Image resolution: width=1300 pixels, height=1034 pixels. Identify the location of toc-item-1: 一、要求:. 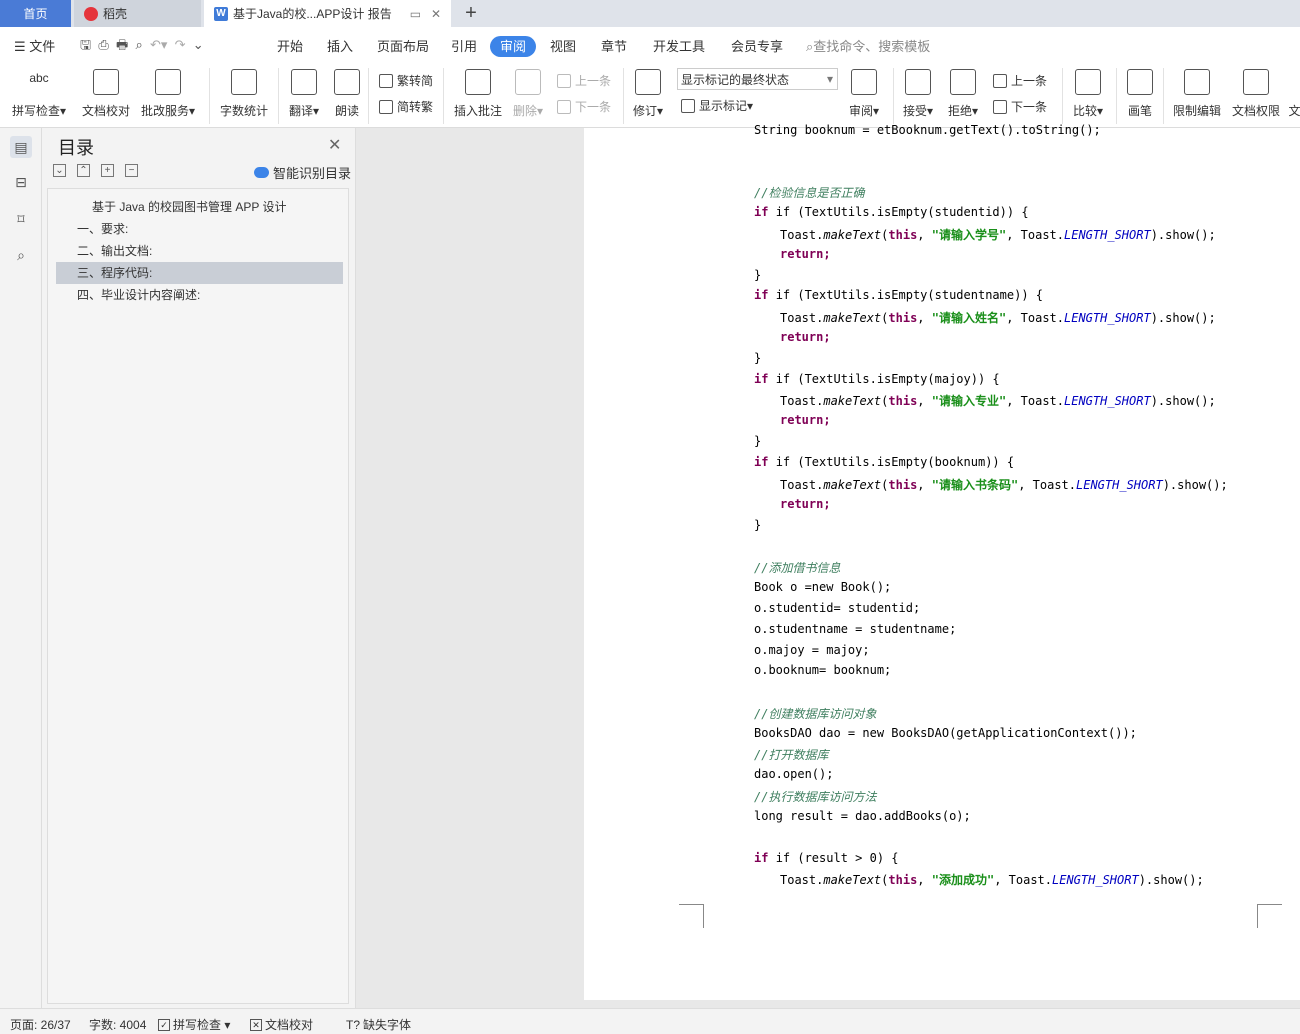
(199, 229).